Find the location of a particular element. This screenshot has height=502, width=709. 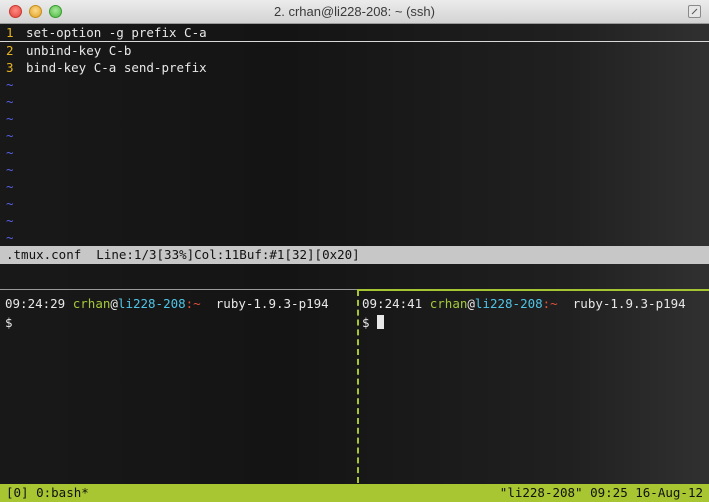

pane-horizontal-divider is located at coordinates (354, 290).